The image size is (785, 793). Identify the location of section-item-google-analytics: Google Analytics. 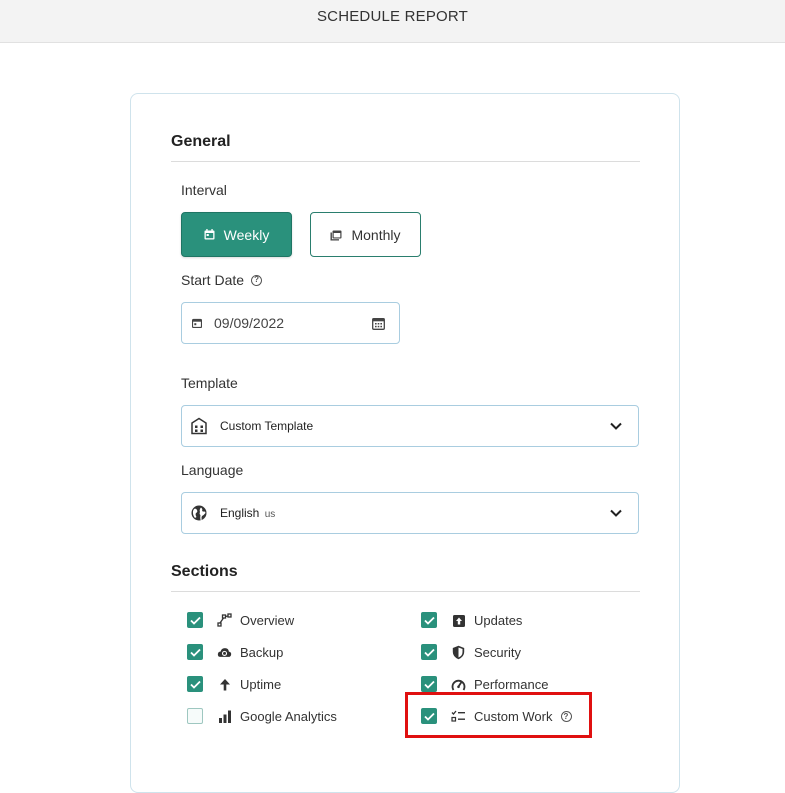
(277, 716).